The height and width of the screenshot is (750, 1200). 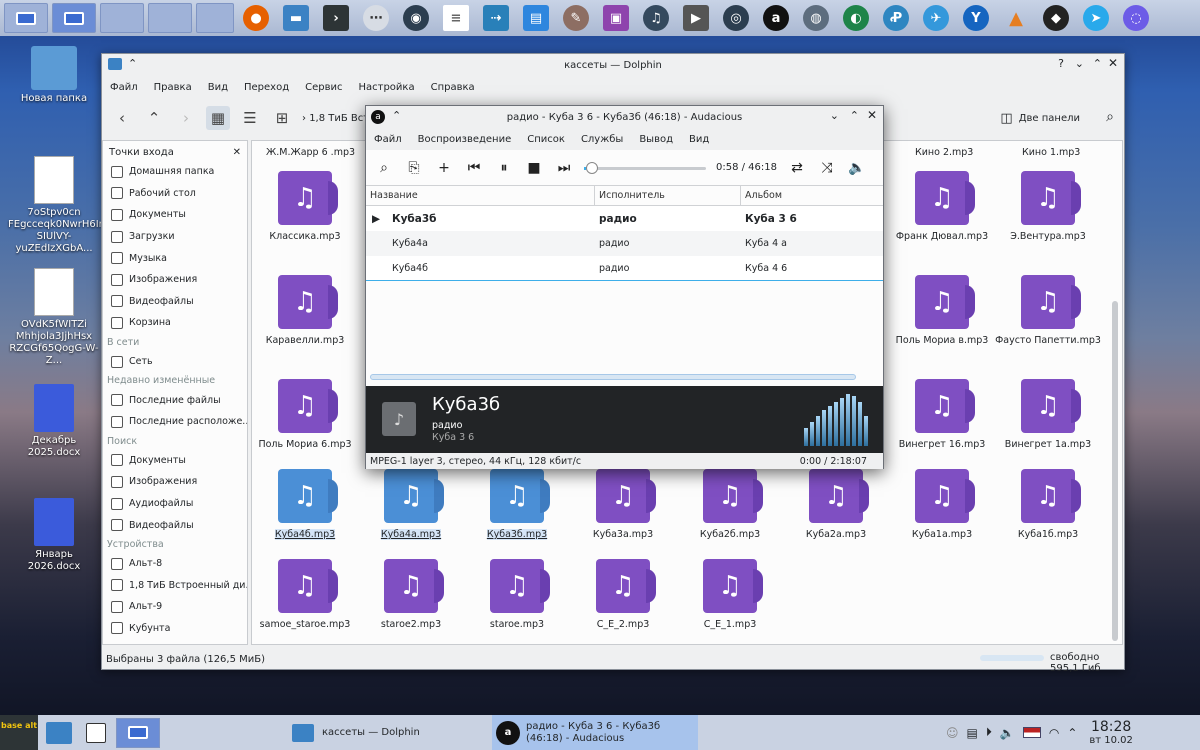 What do you see at coordinates (122, 118) in the screenshot?
I see `back-icon: ‹` at bounding box center [122, 118].